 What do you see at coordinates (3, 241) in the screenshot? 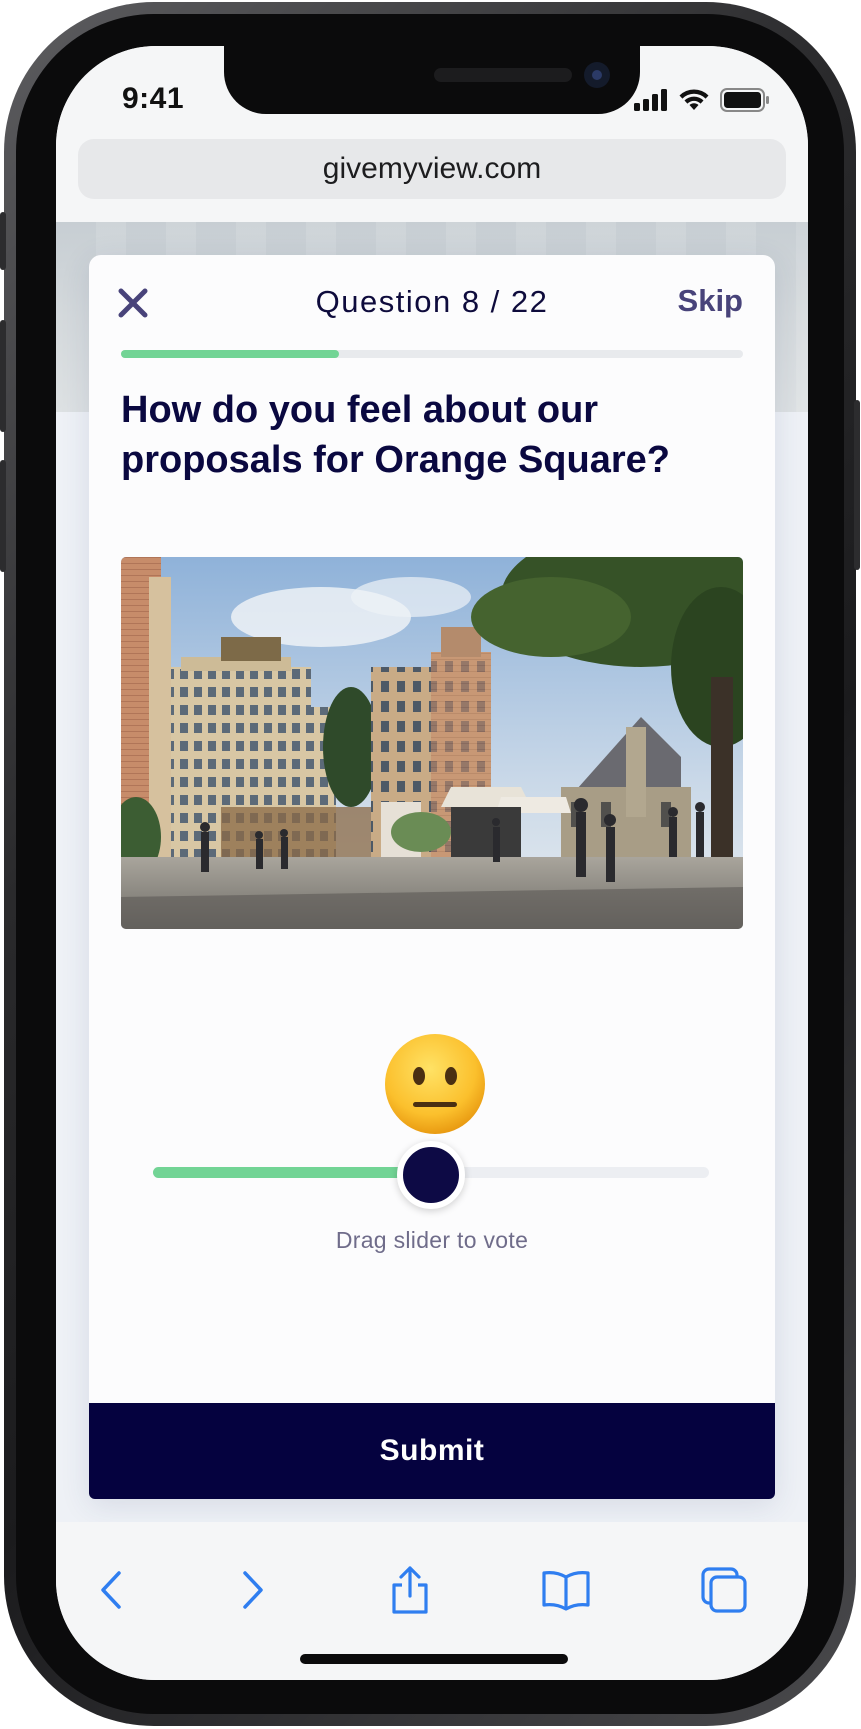
I see `silent-switch` at bounding box center [3, 241].